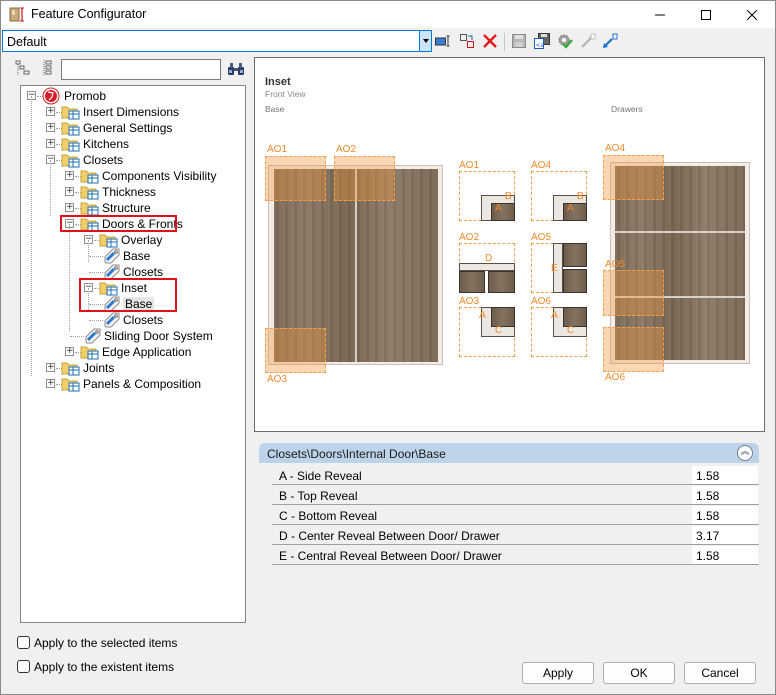  Describe the element at coordinates (680, 232) in the screenshot. I see `drawer-split` at that location.